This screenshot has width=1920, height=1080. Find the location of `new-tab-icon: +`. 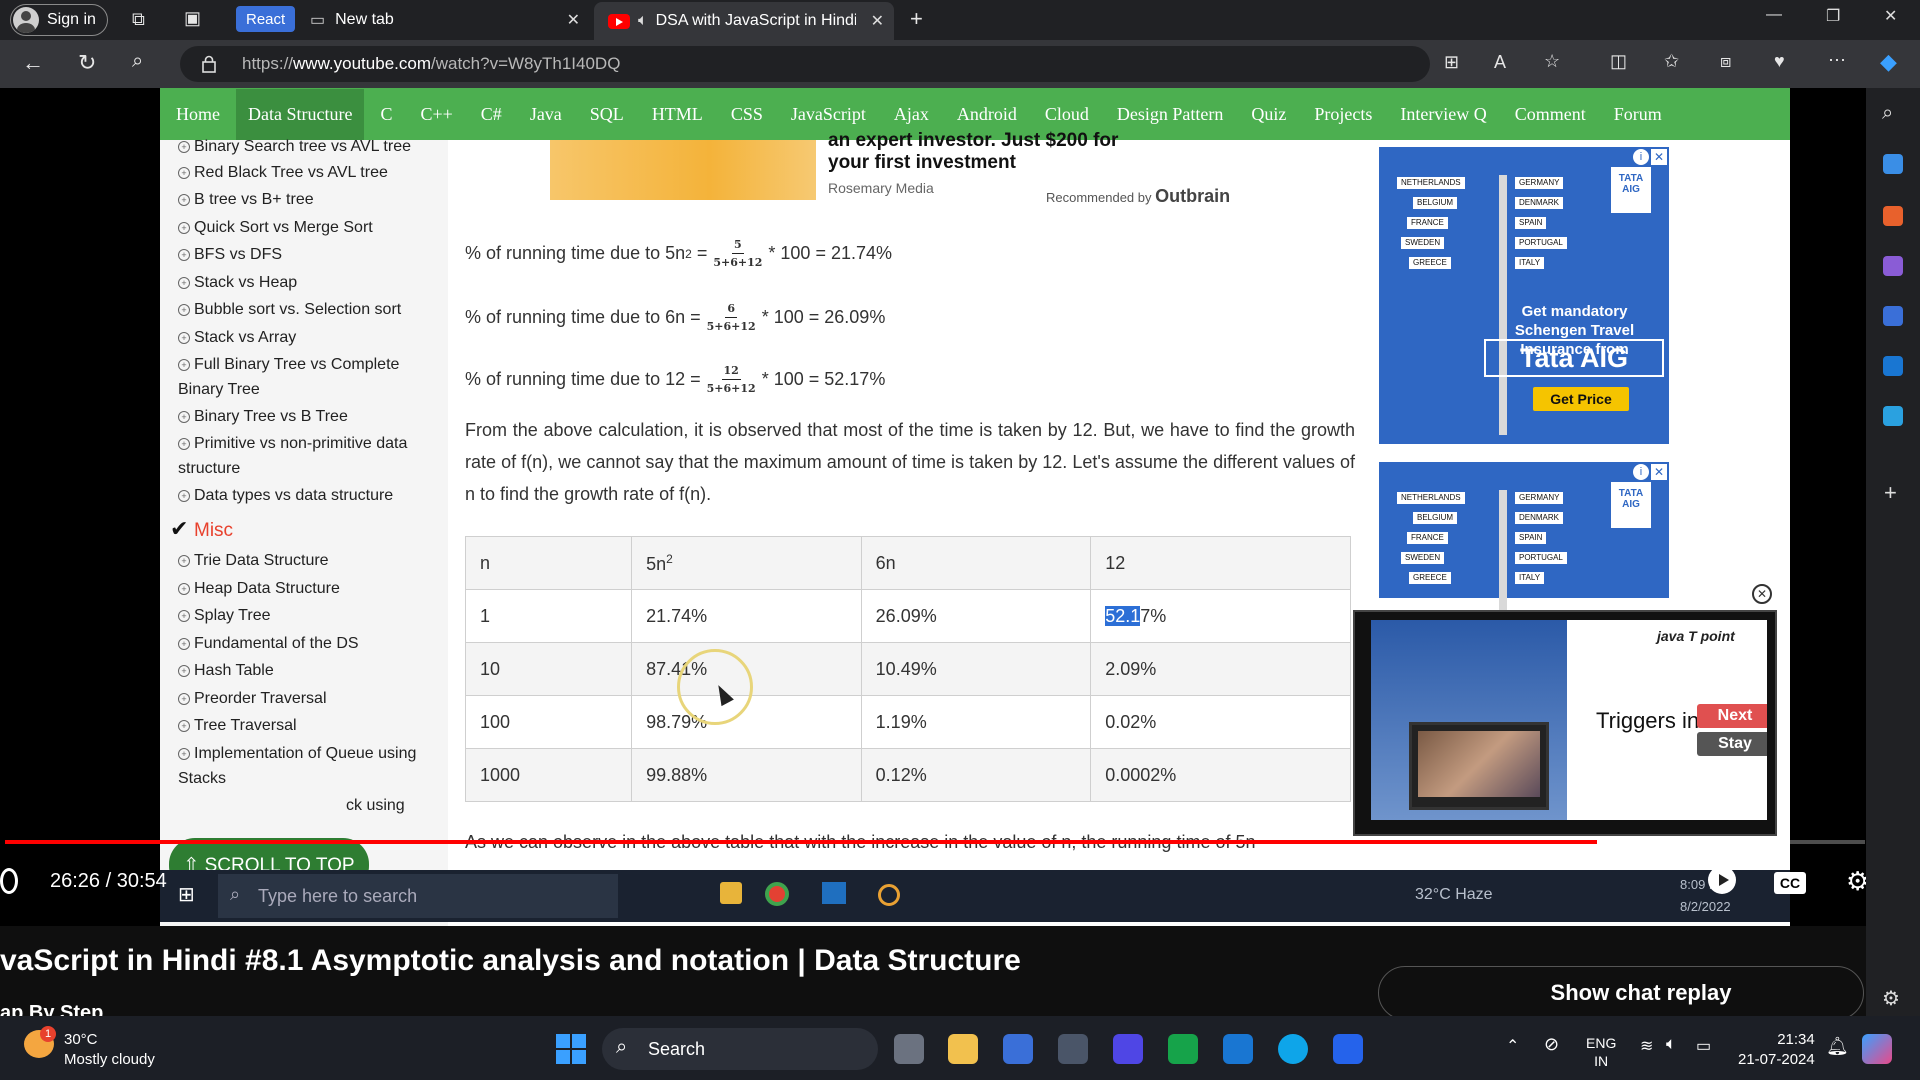

new-tab-icon: + is located at coordinates (916, 19).